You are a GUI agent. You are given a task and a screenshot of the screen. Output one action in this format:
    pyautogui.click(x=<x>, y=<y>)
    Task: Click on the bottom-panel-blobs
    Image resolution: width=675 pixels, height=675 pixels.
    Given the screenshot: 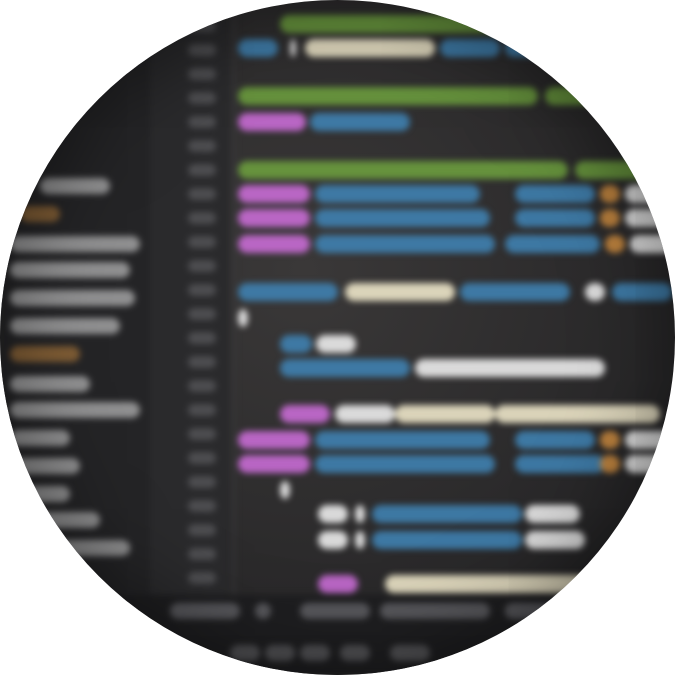 What is the action you would take?
    pyautogui.click(x=367, y=632)
    